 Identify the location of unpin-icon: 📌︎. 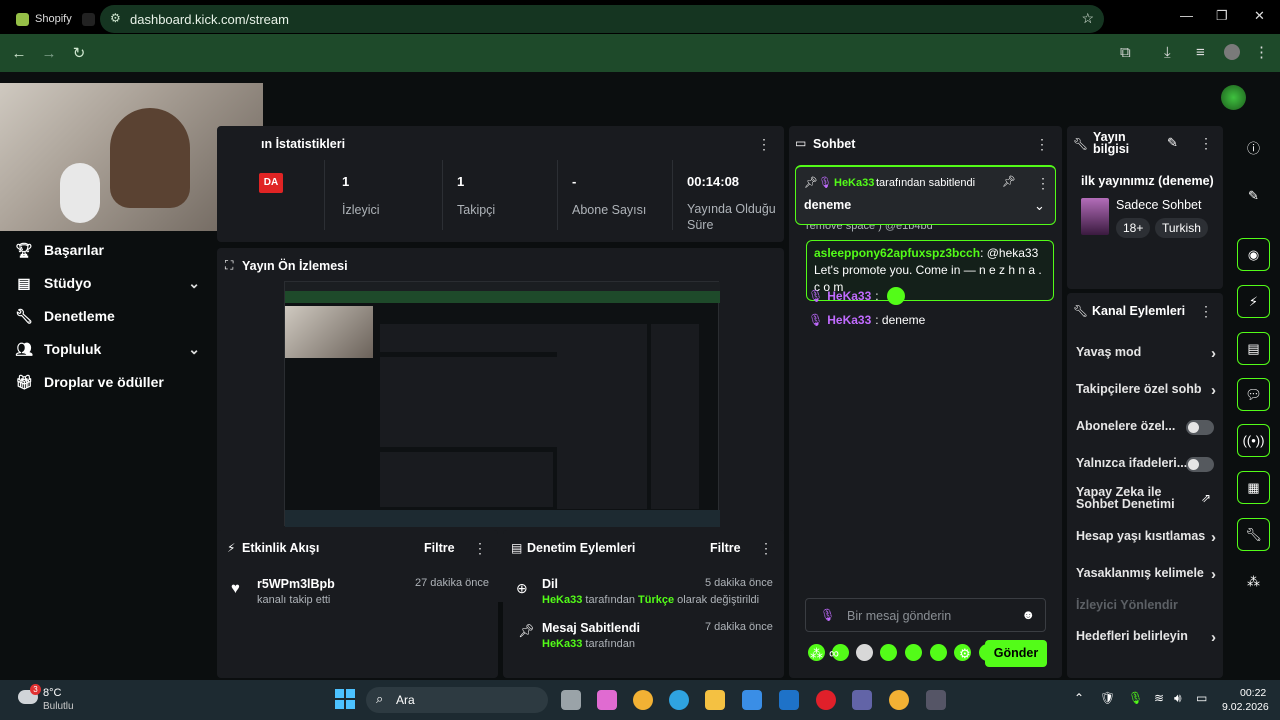
(1009, 181).